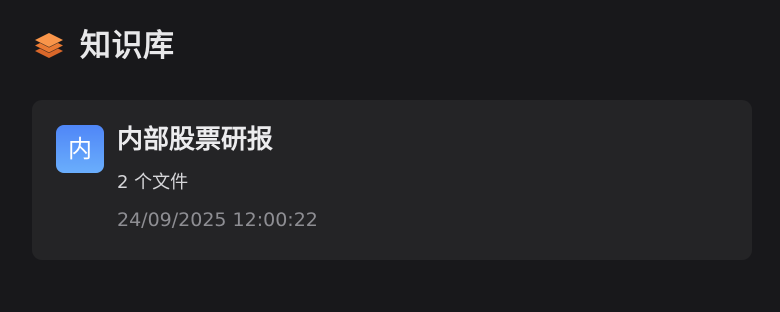 The height and width of the screenshot is (312, 780). I want to click on knowledge-base-avatar-letter: 内, so click(80, 149).